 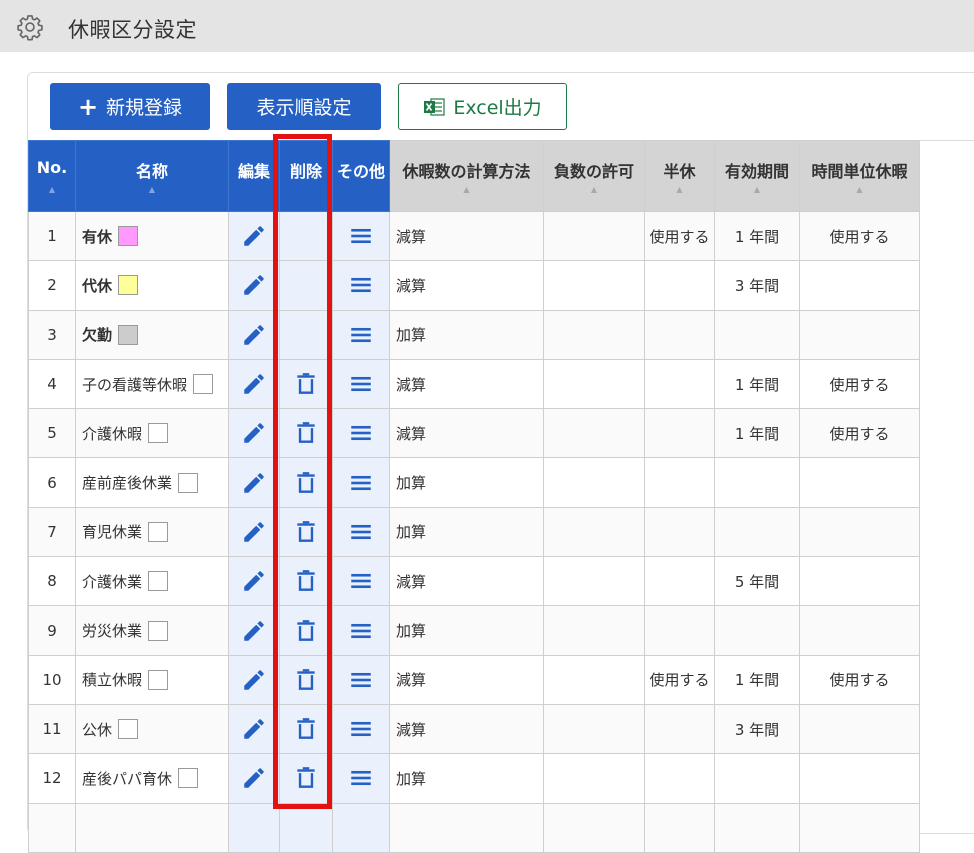 What do you see at coordinates (52, 176) in the screenshot?
I see `column-no: No. ▲` at bounding box center [52, 176].